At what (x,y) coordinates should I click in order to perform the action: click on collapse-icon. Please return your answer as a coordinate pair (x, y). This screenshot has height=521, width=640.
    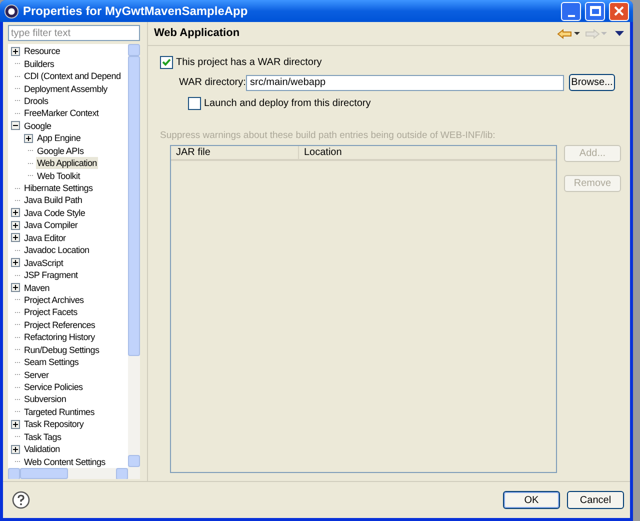
    Looking at the image, I should click on (15, 125).